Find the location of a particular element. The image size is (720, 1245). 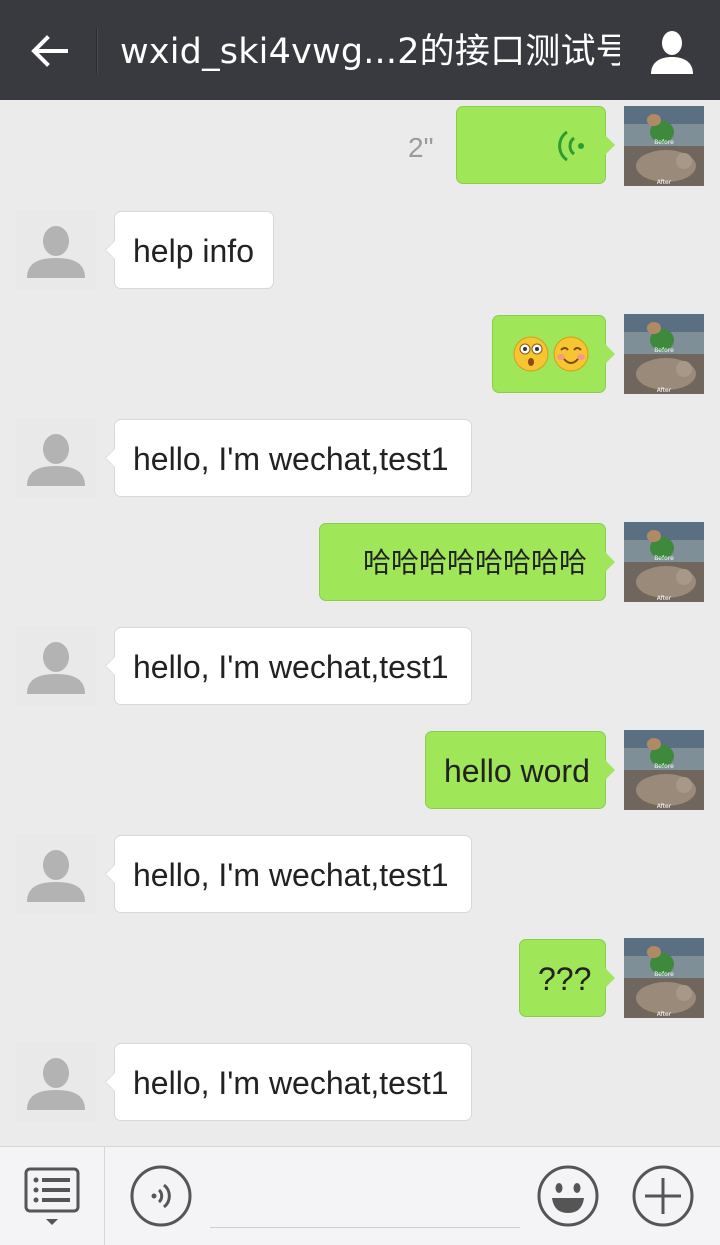

surprised-face-emoji is located at coordinates (531, 354).